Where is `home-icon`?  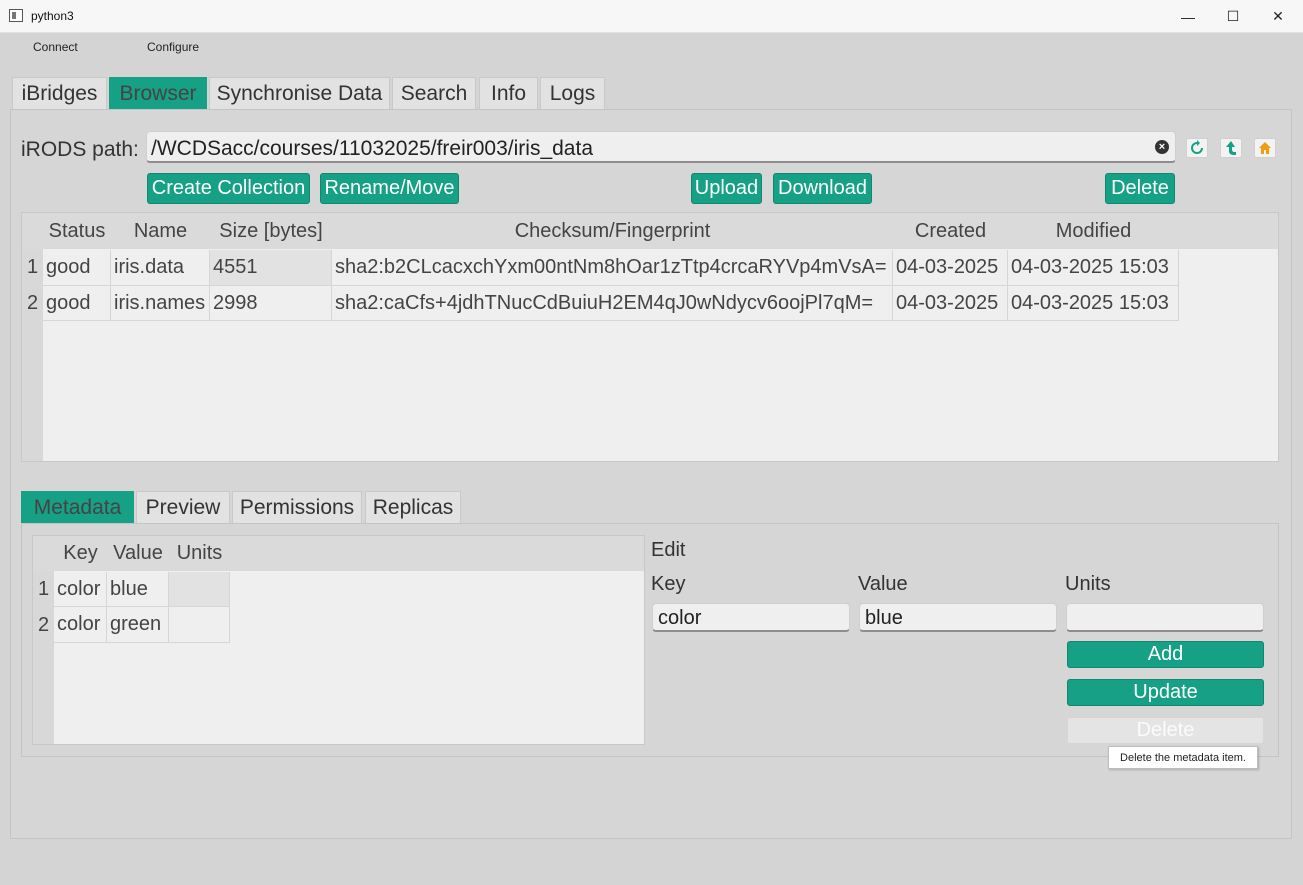 home-icon is located at coordinates (1265, 148).